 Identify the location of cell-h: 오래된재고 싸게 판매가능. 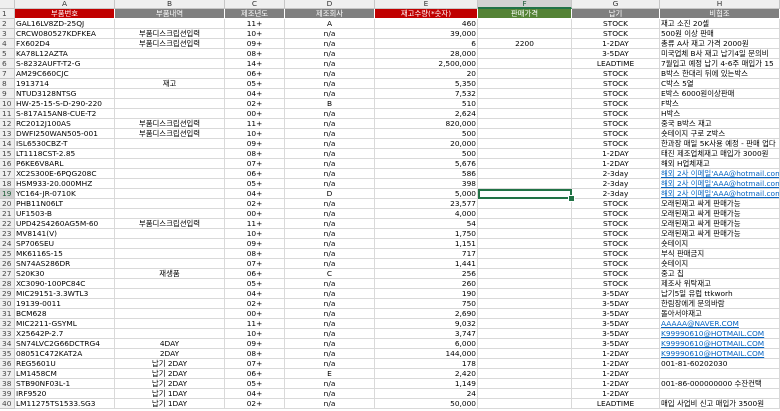
(720, 224).